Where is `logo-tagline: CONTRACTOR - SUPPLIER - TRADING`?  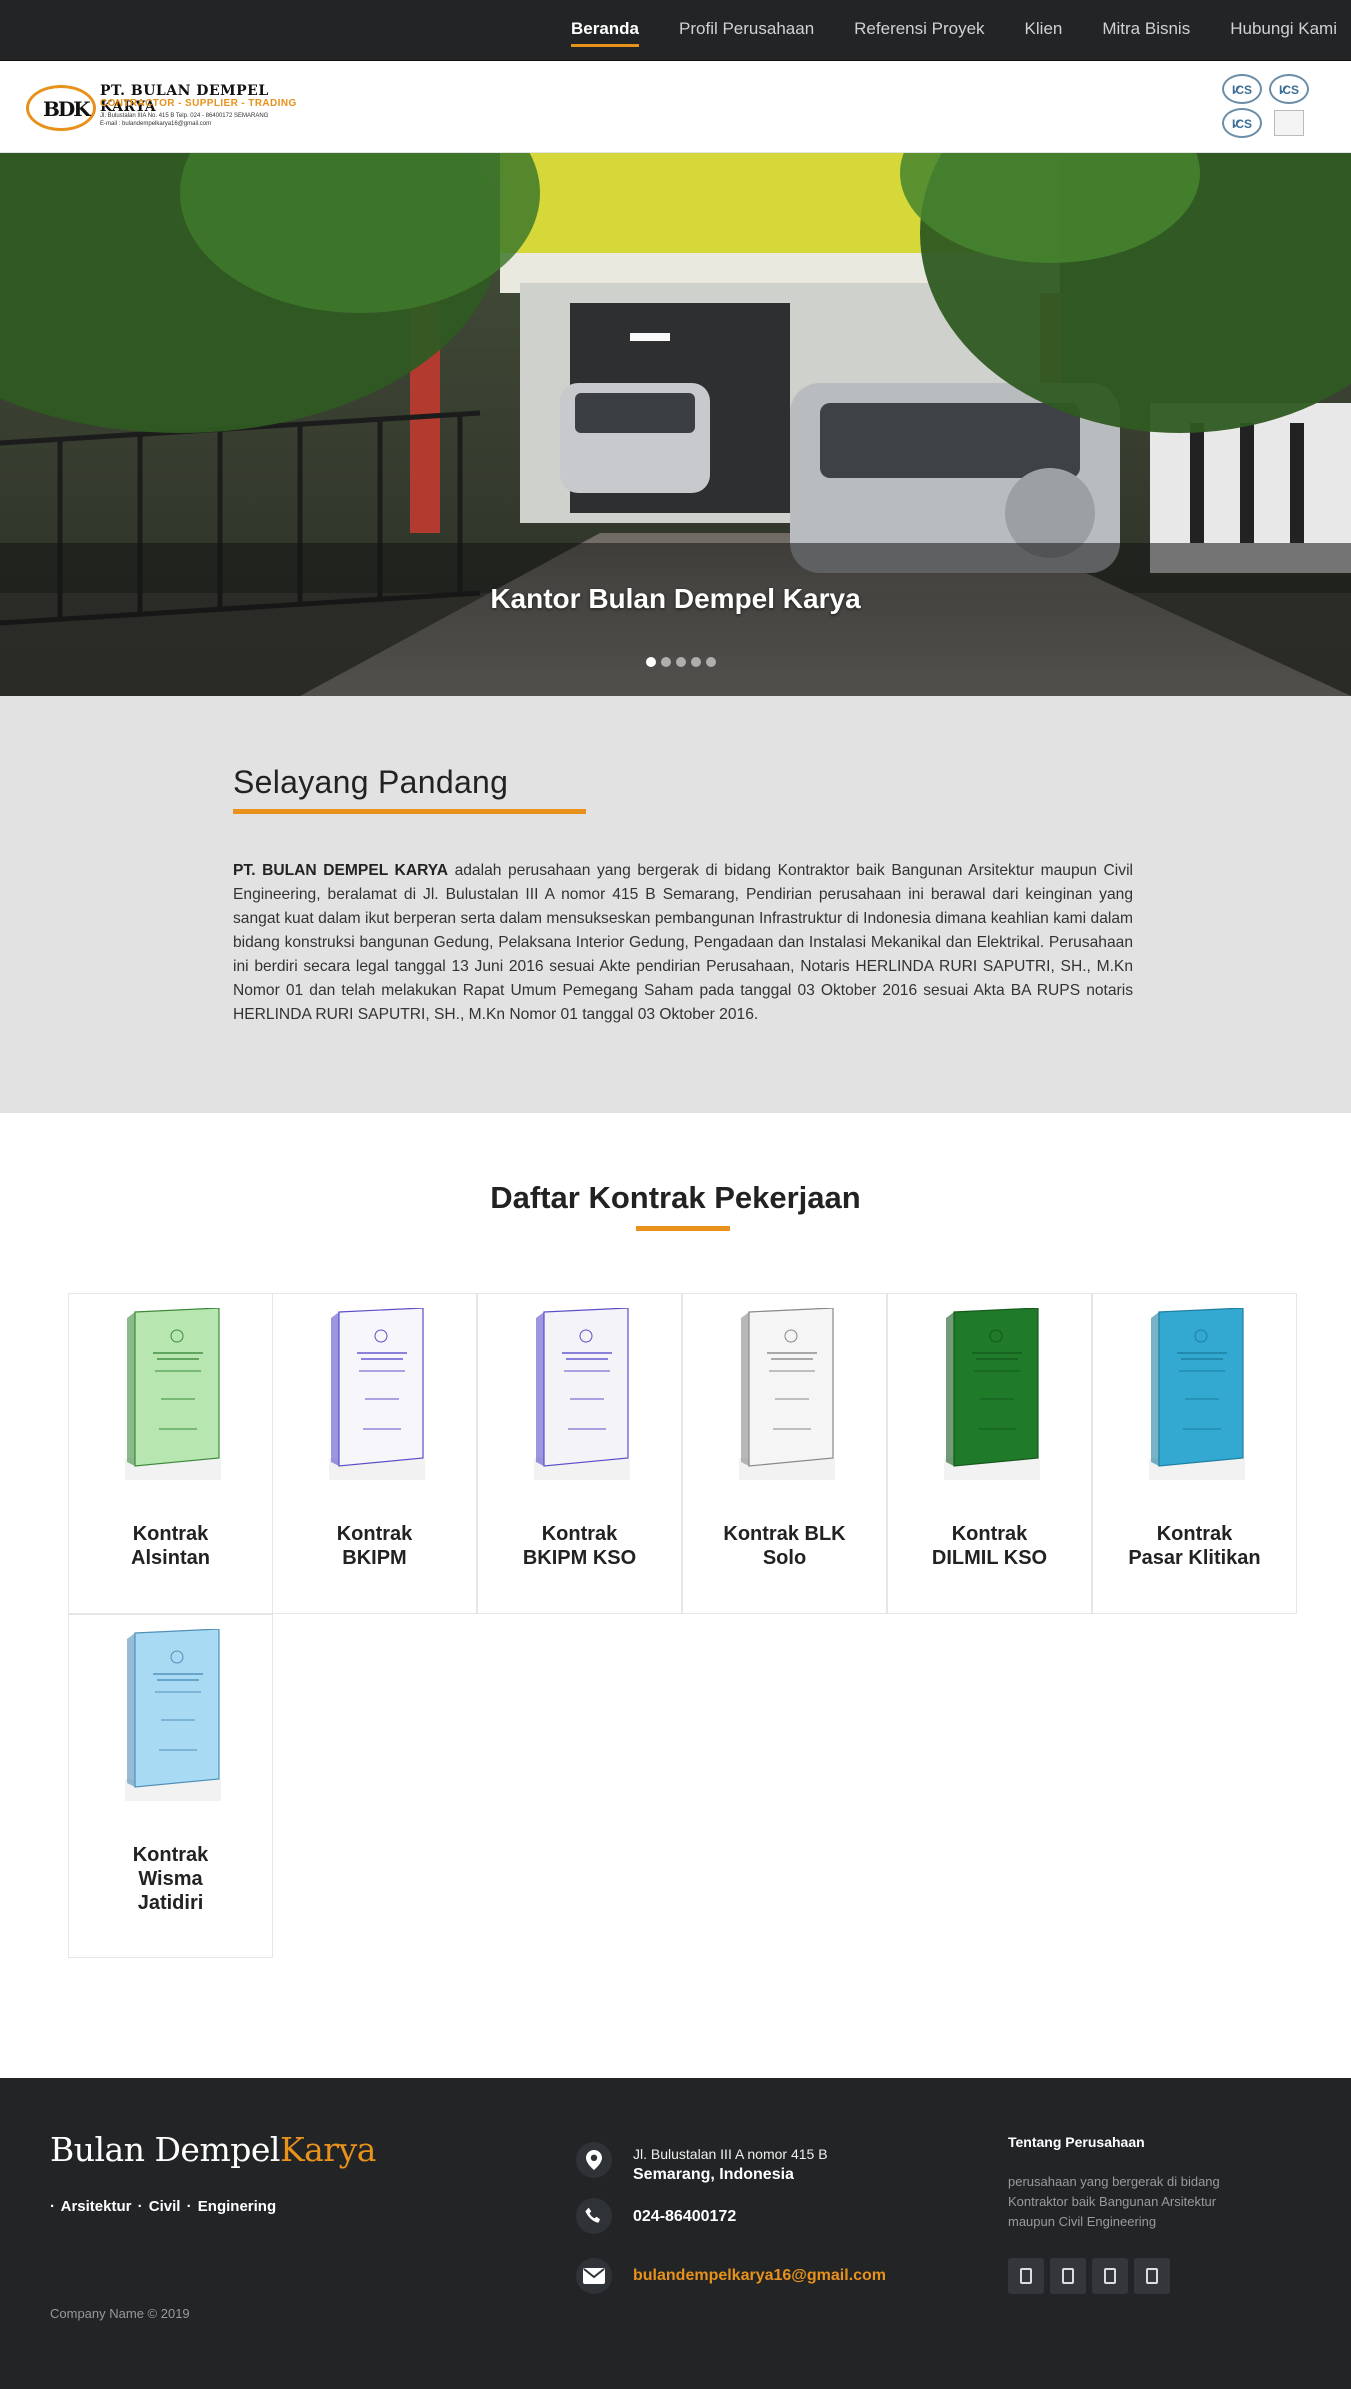 logo-tagline: CONTRACTOR - SUPPLIER - TRADING is located at coordinates (198, 103).